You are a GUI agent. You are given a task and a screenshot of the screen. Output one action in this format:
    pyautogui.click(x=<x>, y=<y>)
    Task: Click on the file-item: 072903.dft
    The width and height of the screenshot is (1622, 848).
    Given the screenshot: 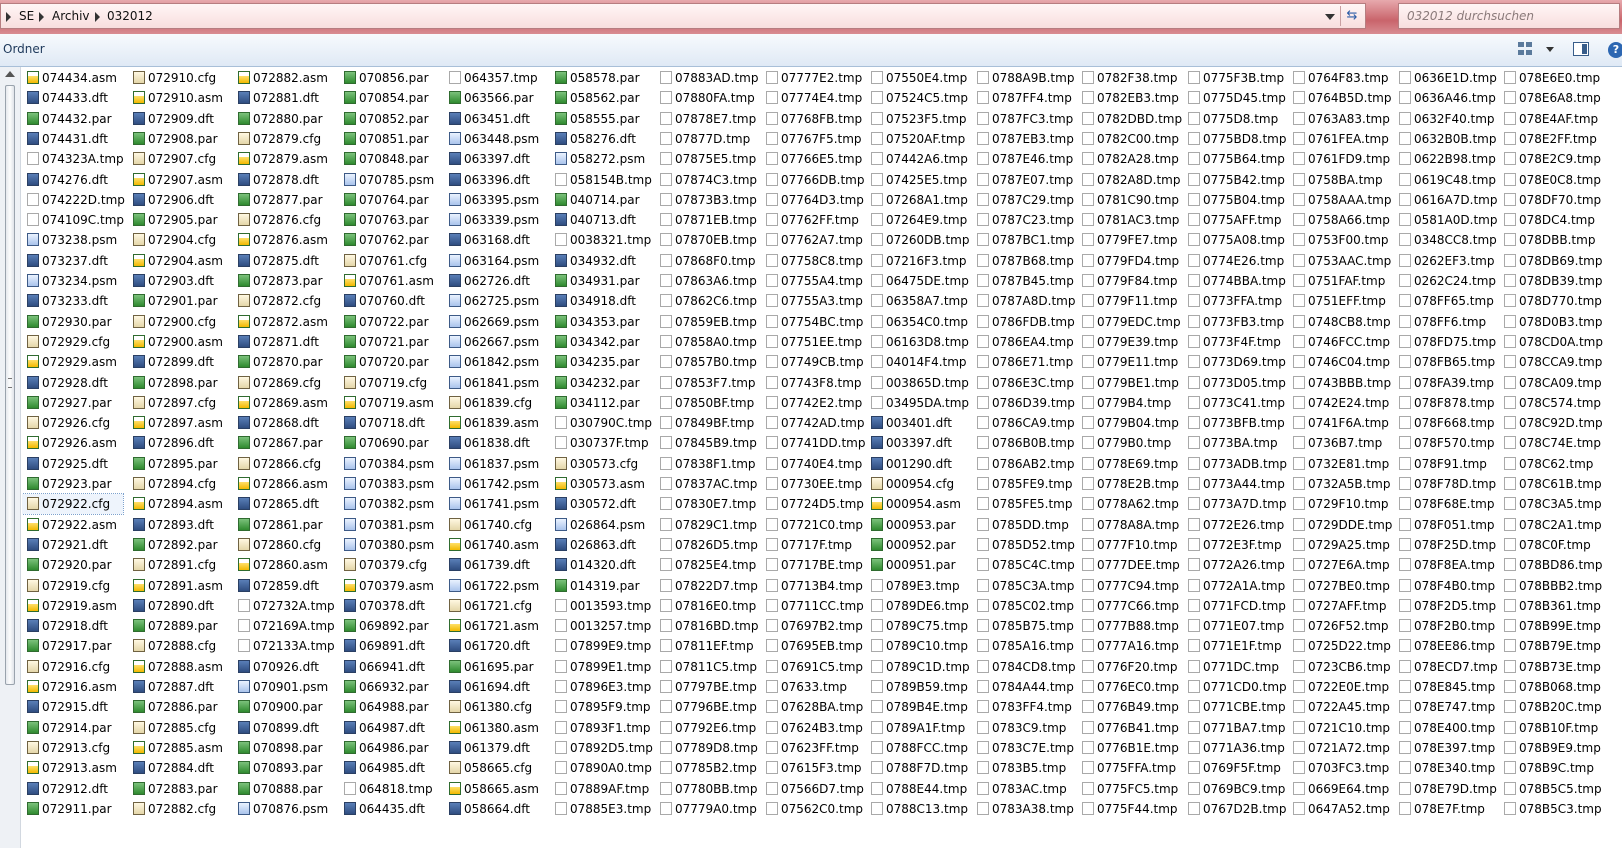 What is the action you would take?
    pyautogui.click(x=178, y=281)
    